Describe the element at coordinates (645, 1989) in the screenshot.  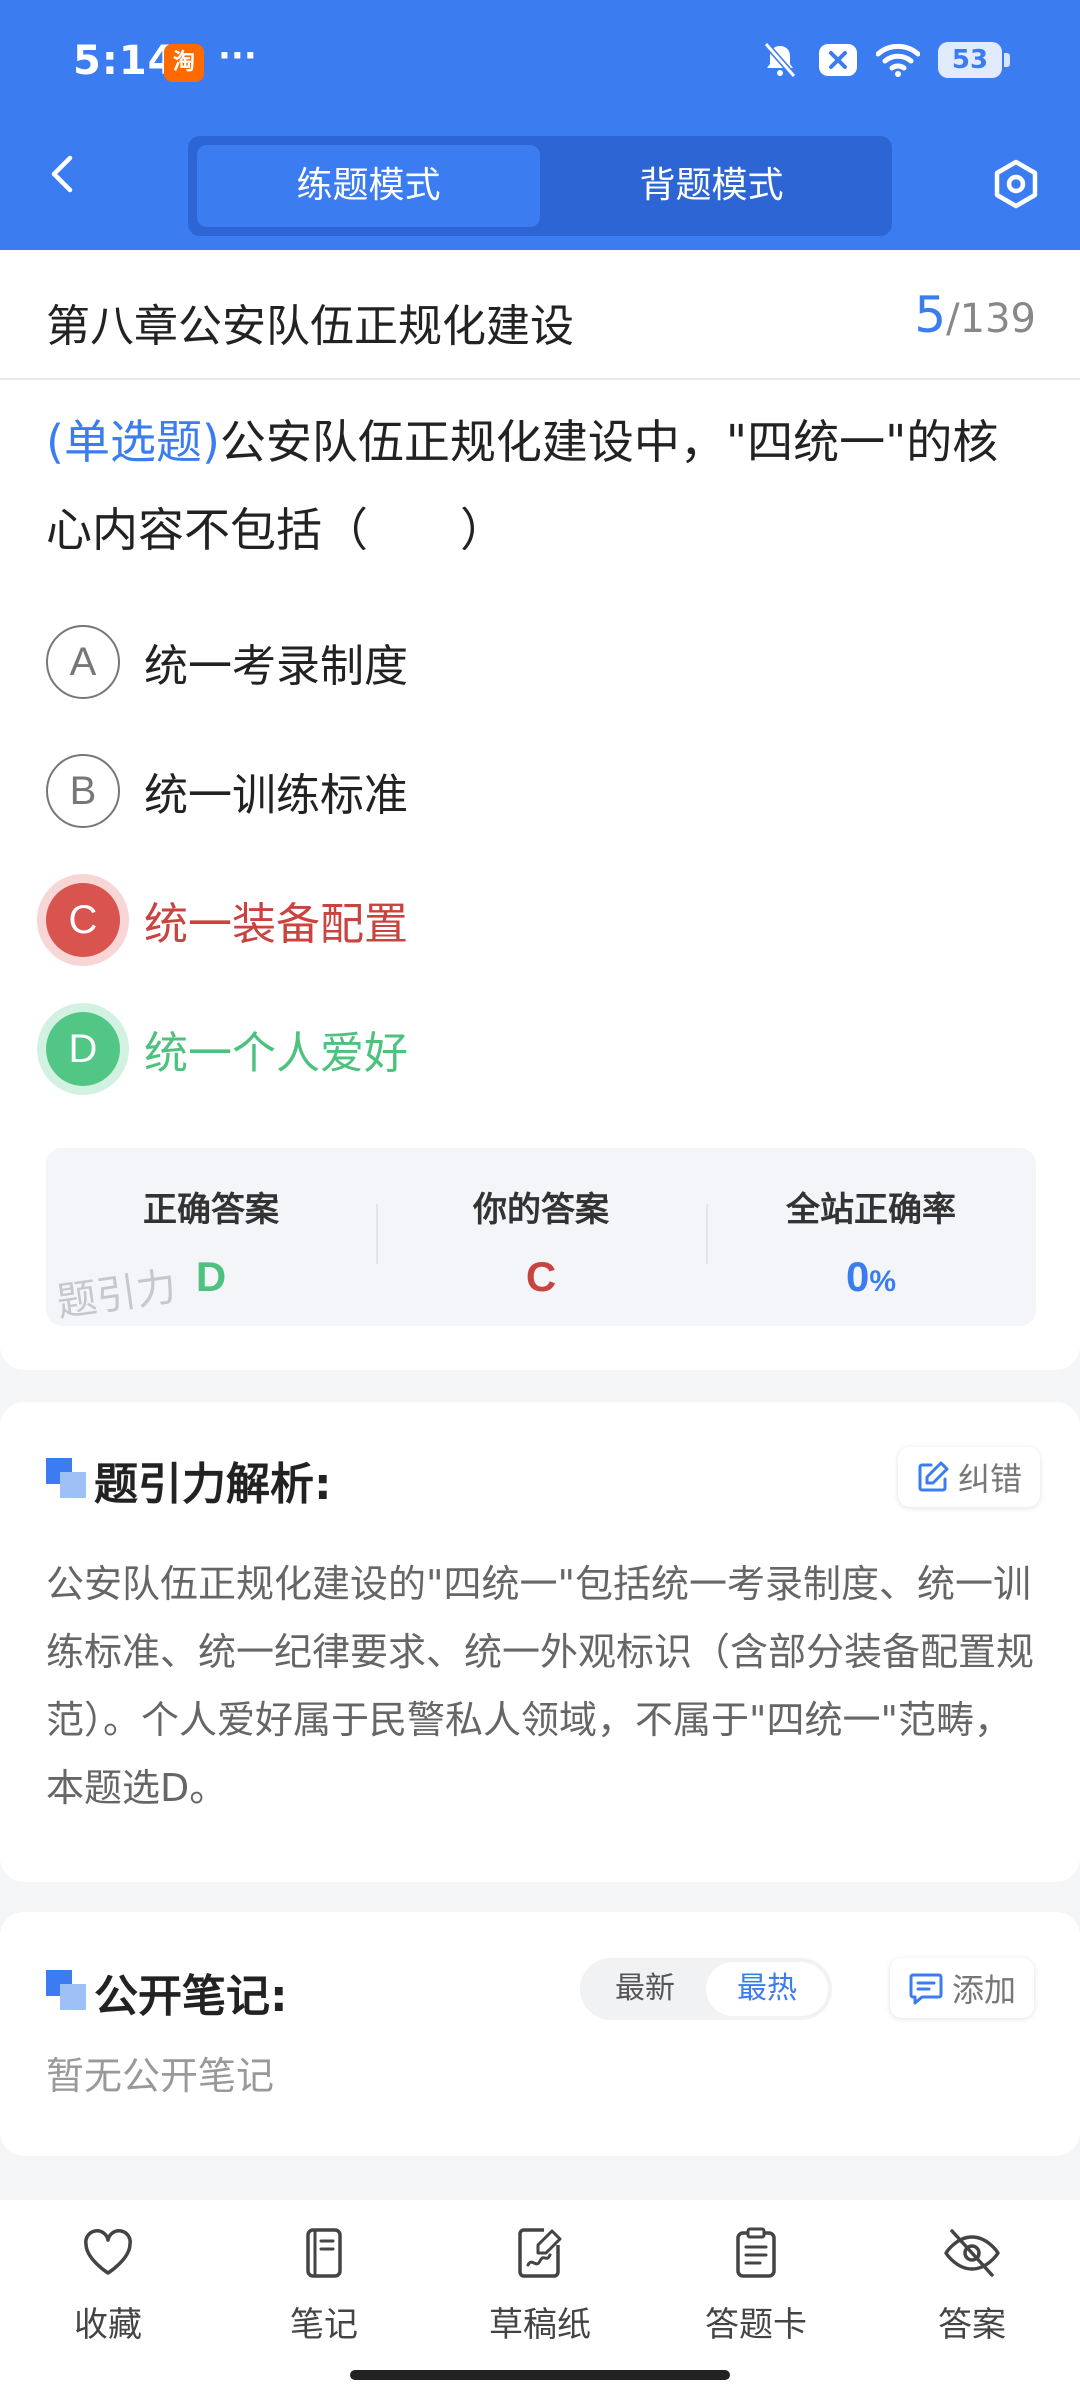
I see `sort-latest: 最新` at that location.